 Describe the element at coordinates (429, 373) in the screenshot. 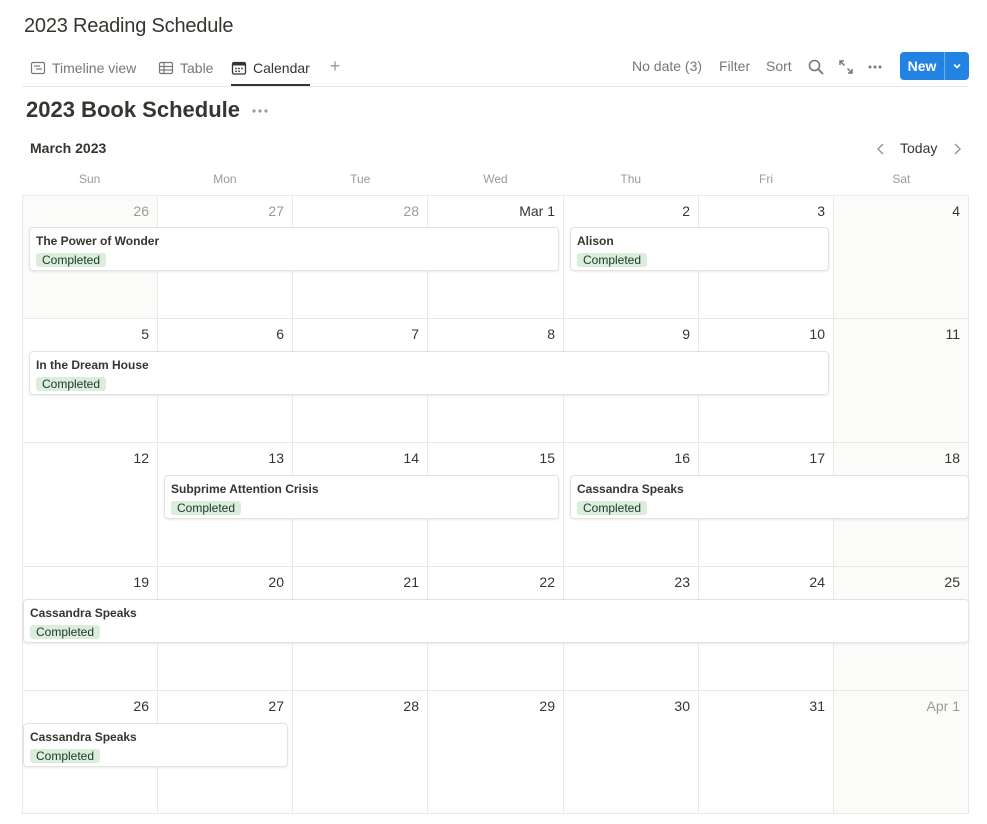

I see `event-card: In the Dream House Completed` at that location.